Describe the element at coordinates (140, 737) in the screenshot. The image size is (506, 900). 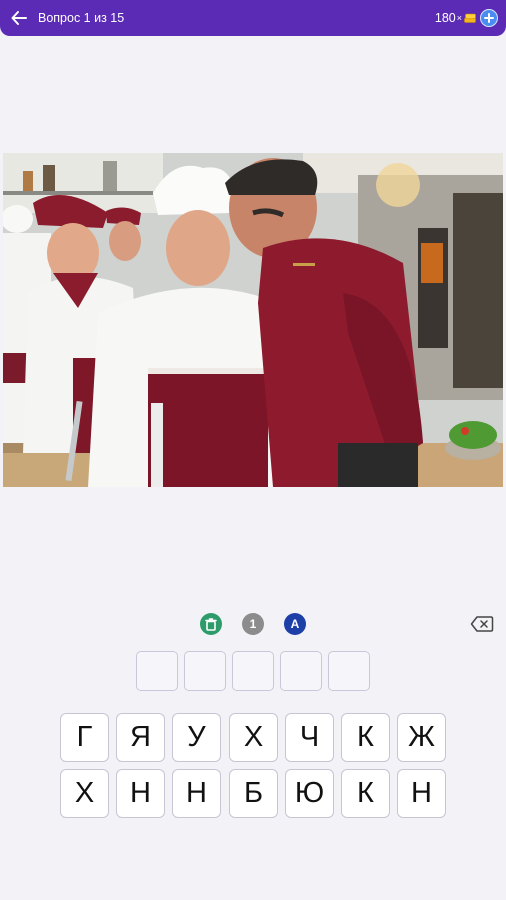
I see `letter-key: Я` at that location.